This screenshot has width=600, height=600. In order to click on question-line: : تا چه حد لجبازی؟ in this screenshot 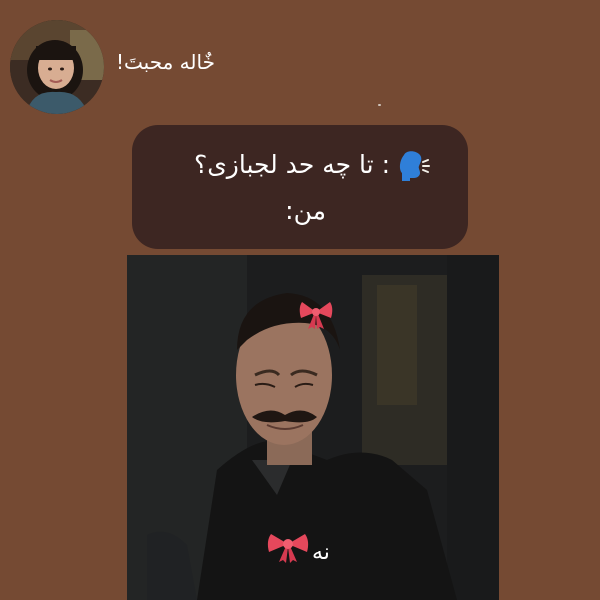, I will do `click(312, 165)`.